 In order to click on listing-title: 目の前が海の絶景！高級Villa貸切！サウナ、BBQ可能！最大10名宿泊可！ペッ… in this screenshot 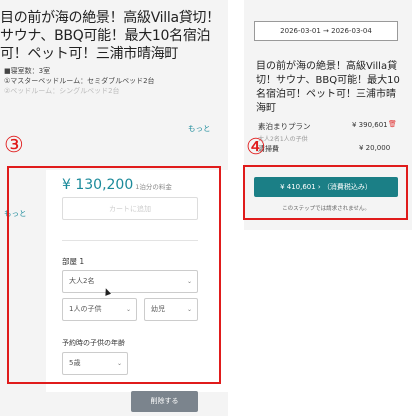, I will do `click(110, 36)`.